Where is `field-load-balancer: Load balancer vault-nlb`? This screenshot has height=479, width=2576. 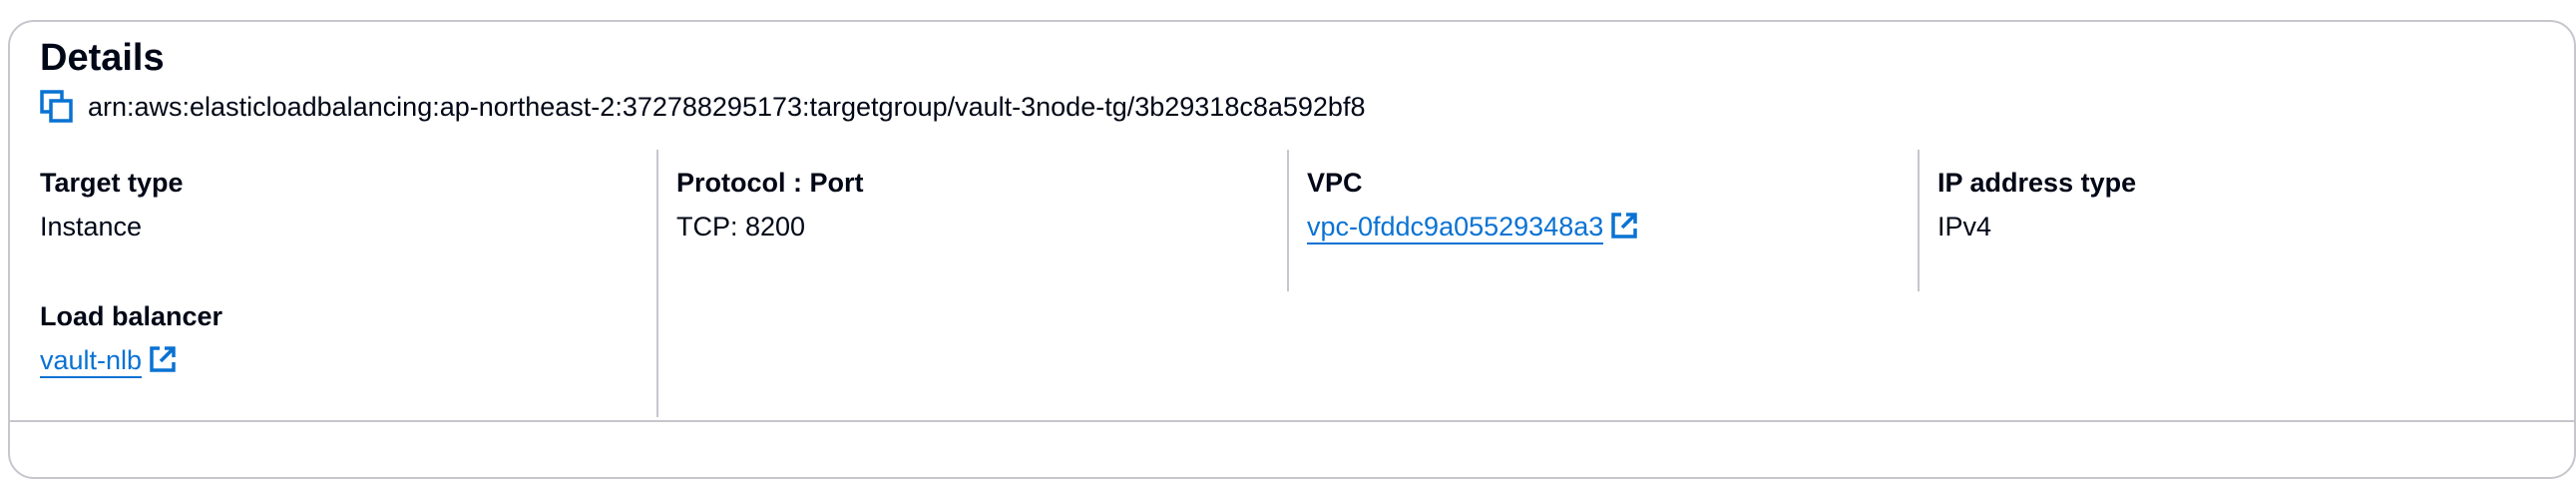 field-load-balancer: Load balancer vault-nlb is located at coordinates (131, 338).